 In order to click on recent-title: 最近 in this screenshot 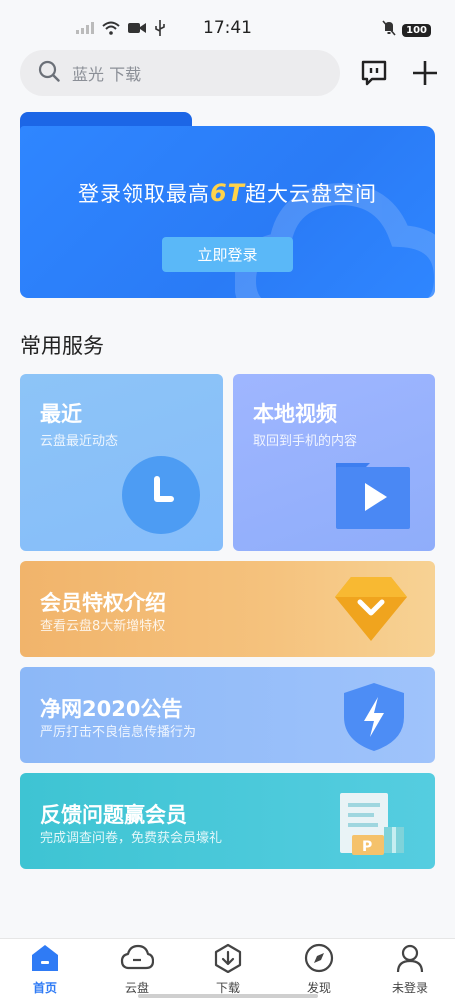, I will do `click(61, 414)`.